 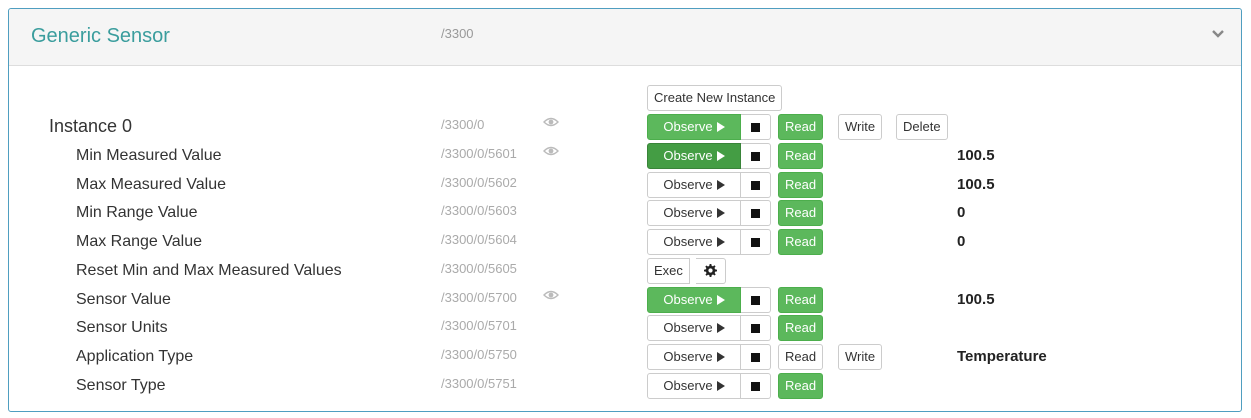 I want to click on gear-icon, so click(x=710, y=270).